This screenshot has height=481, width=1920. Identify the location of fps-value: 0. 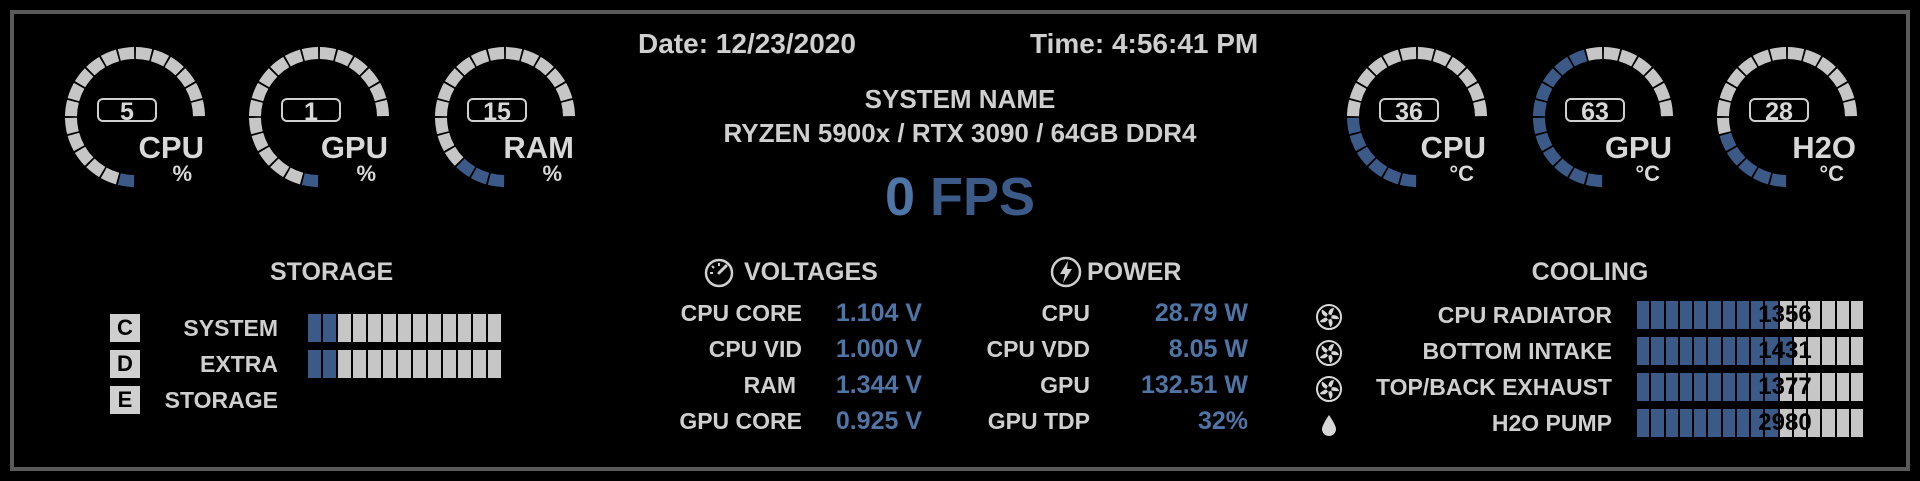
(899, 197).